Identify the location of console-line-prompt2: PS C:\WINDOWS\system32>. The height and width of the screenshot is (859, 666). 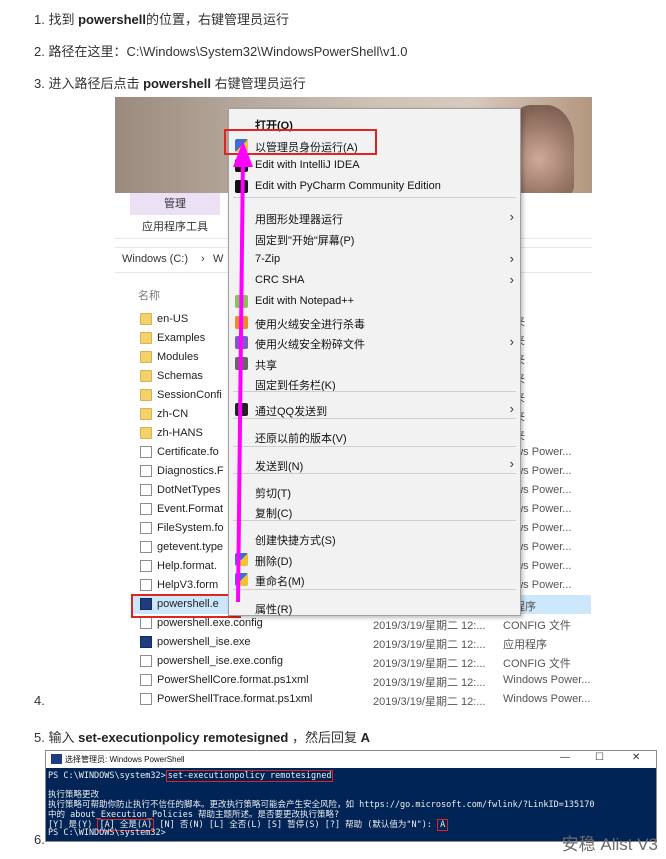
(107, 833).